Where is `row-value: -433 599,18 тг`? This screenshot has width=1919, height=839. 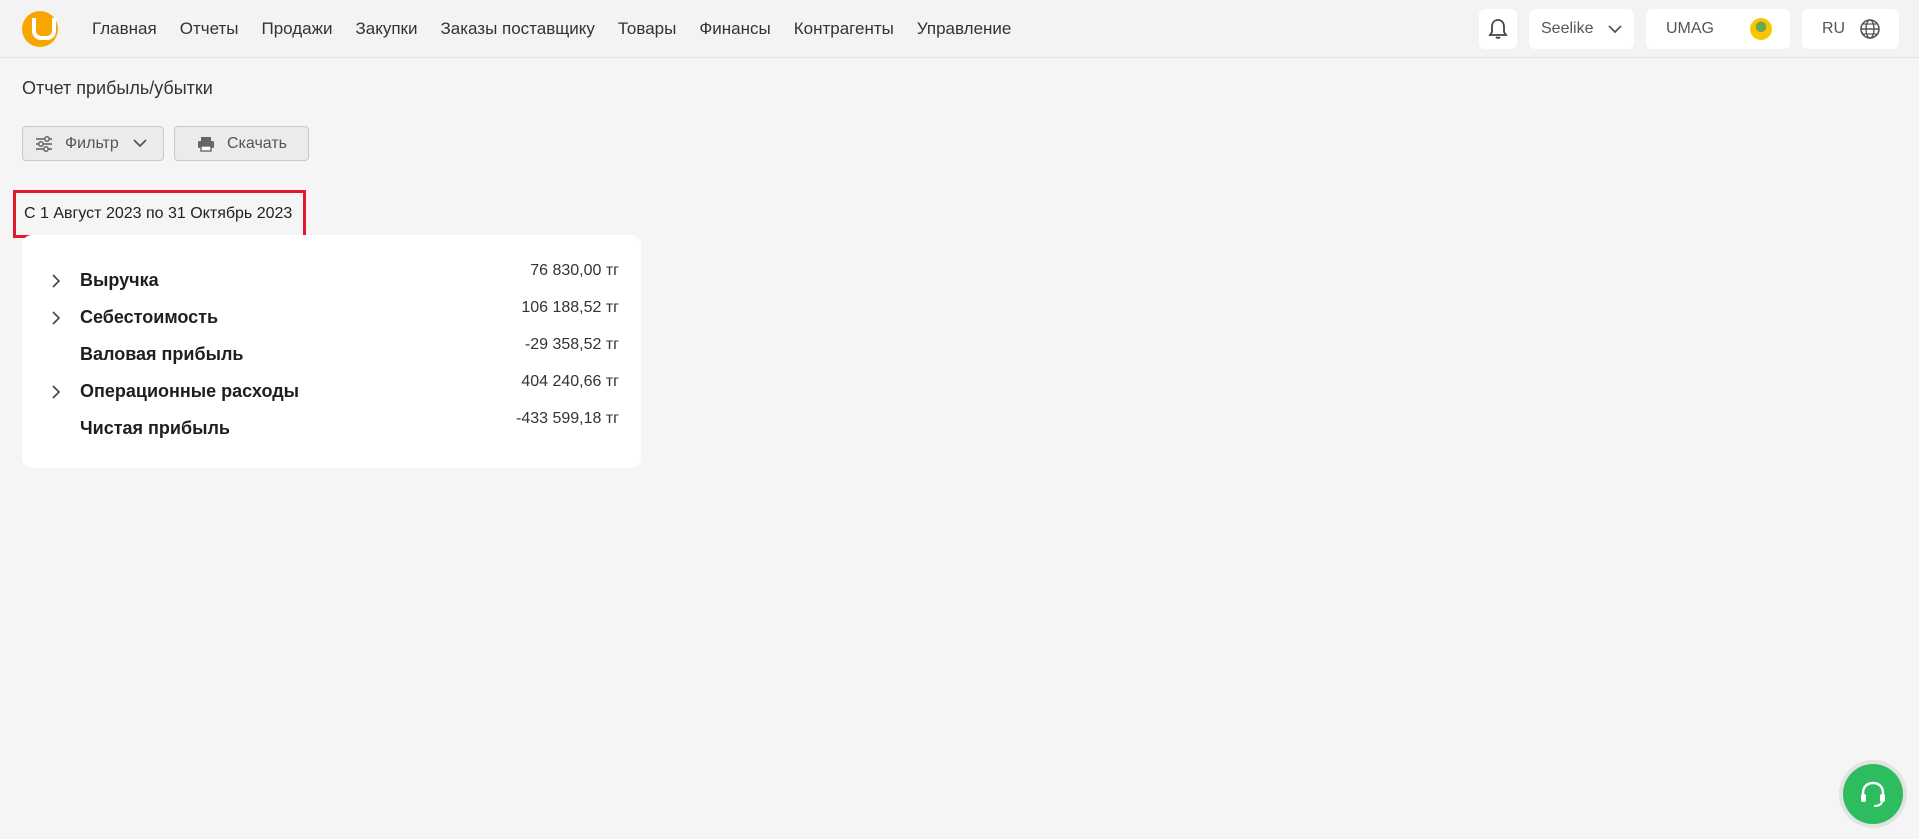
row-value: -433 599,18 тг is located at coordinates (567, 418).